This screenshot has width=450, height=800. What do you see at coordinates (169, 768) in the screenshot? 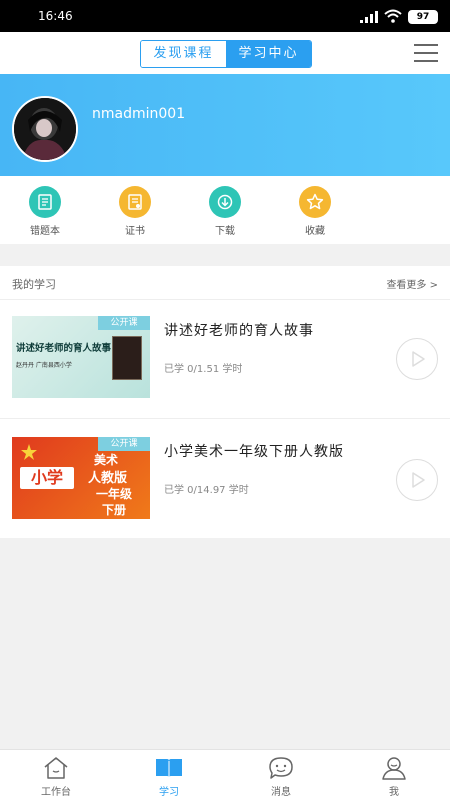
I see `book-icon` at bounding box center [169, 768].